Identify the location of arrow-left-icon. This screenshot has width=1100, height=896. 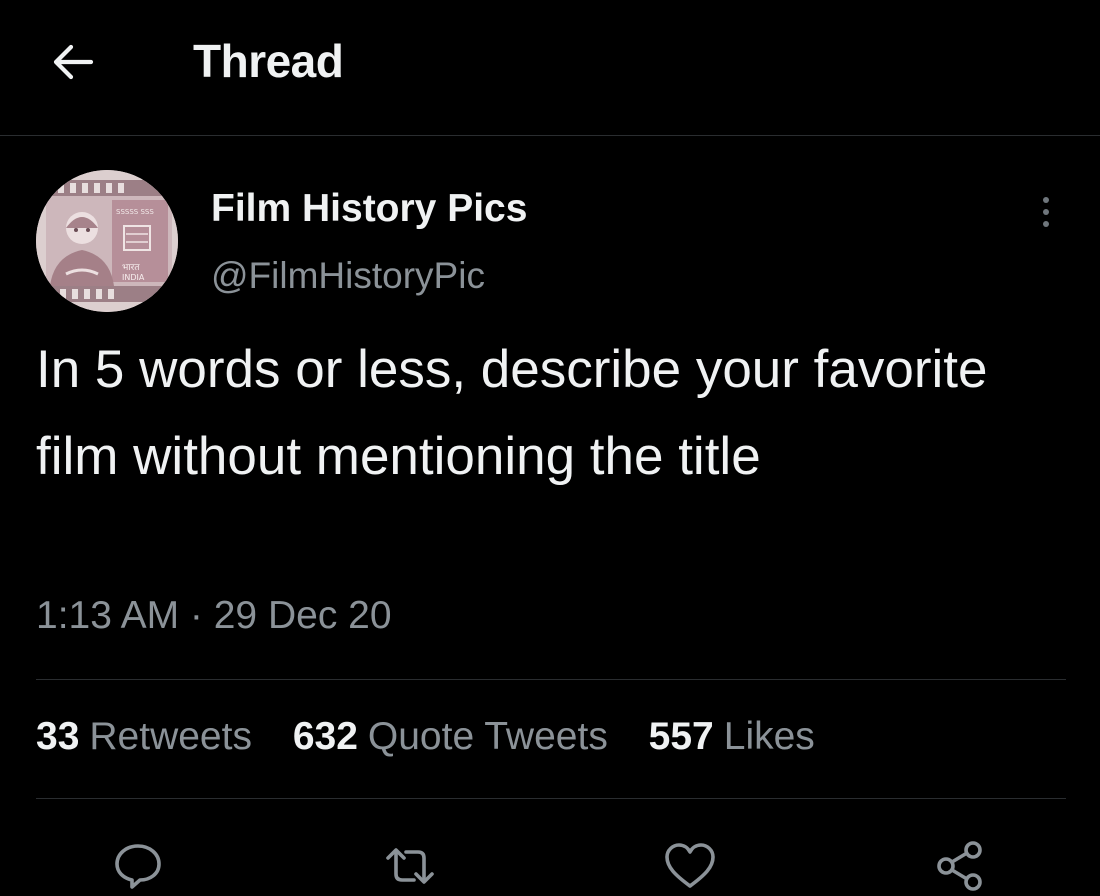
(73, 62).